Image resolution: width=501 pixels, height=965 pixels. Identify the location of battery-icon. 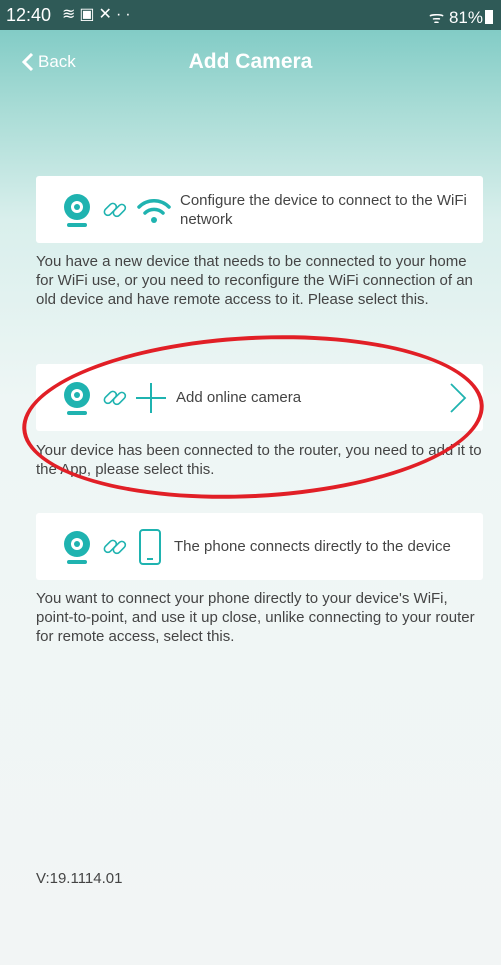
(489, 17).